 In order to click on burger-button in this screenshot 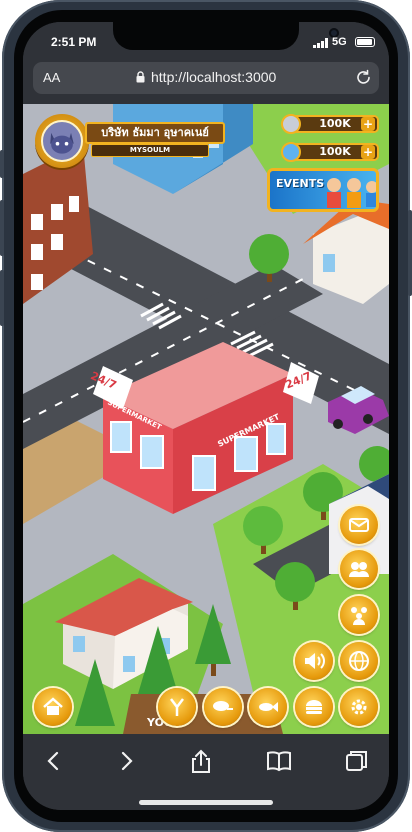, I will do `click(314, 707)`.